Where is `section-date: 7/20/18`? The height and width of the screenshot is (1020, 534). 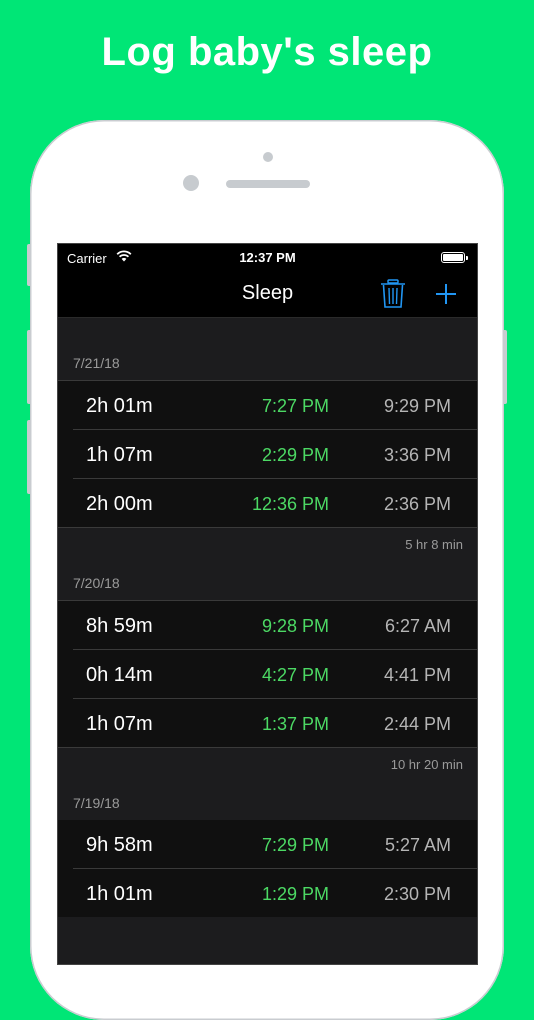
section-date: 7/20/18 is located at coordinates (96, 583).